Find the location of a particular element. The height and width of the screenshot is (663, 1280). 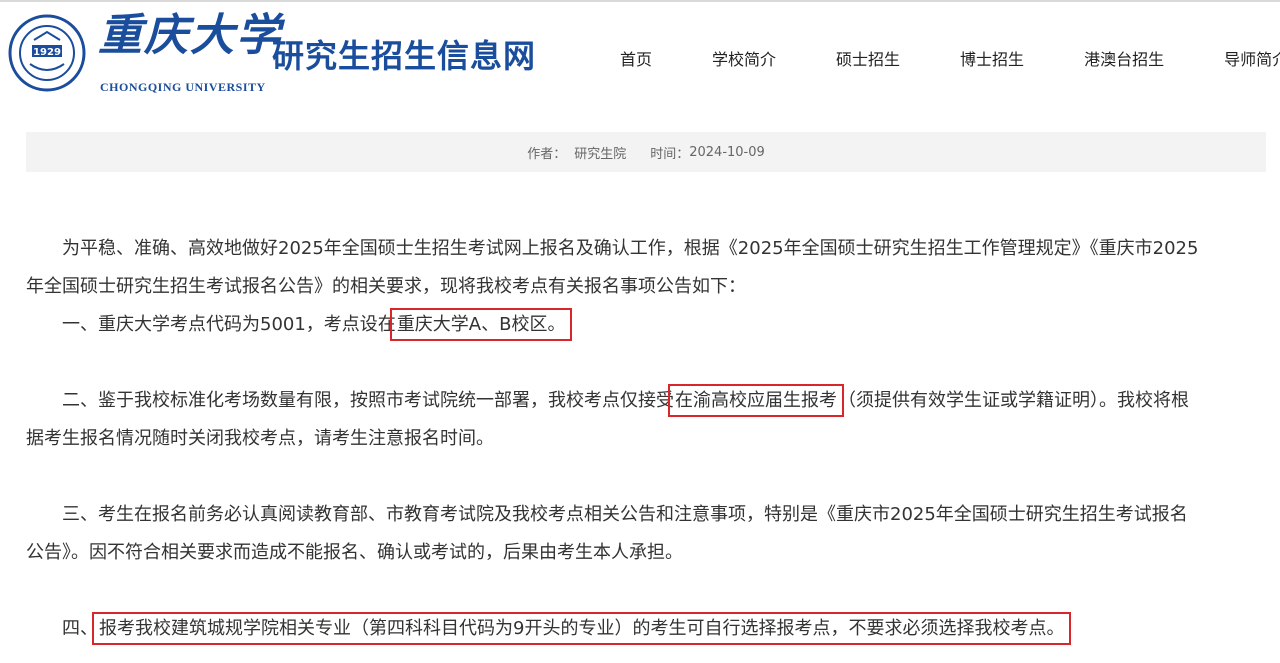

nav-item-hmt: 港澳台招生 is located at coordinates (1124, 60).